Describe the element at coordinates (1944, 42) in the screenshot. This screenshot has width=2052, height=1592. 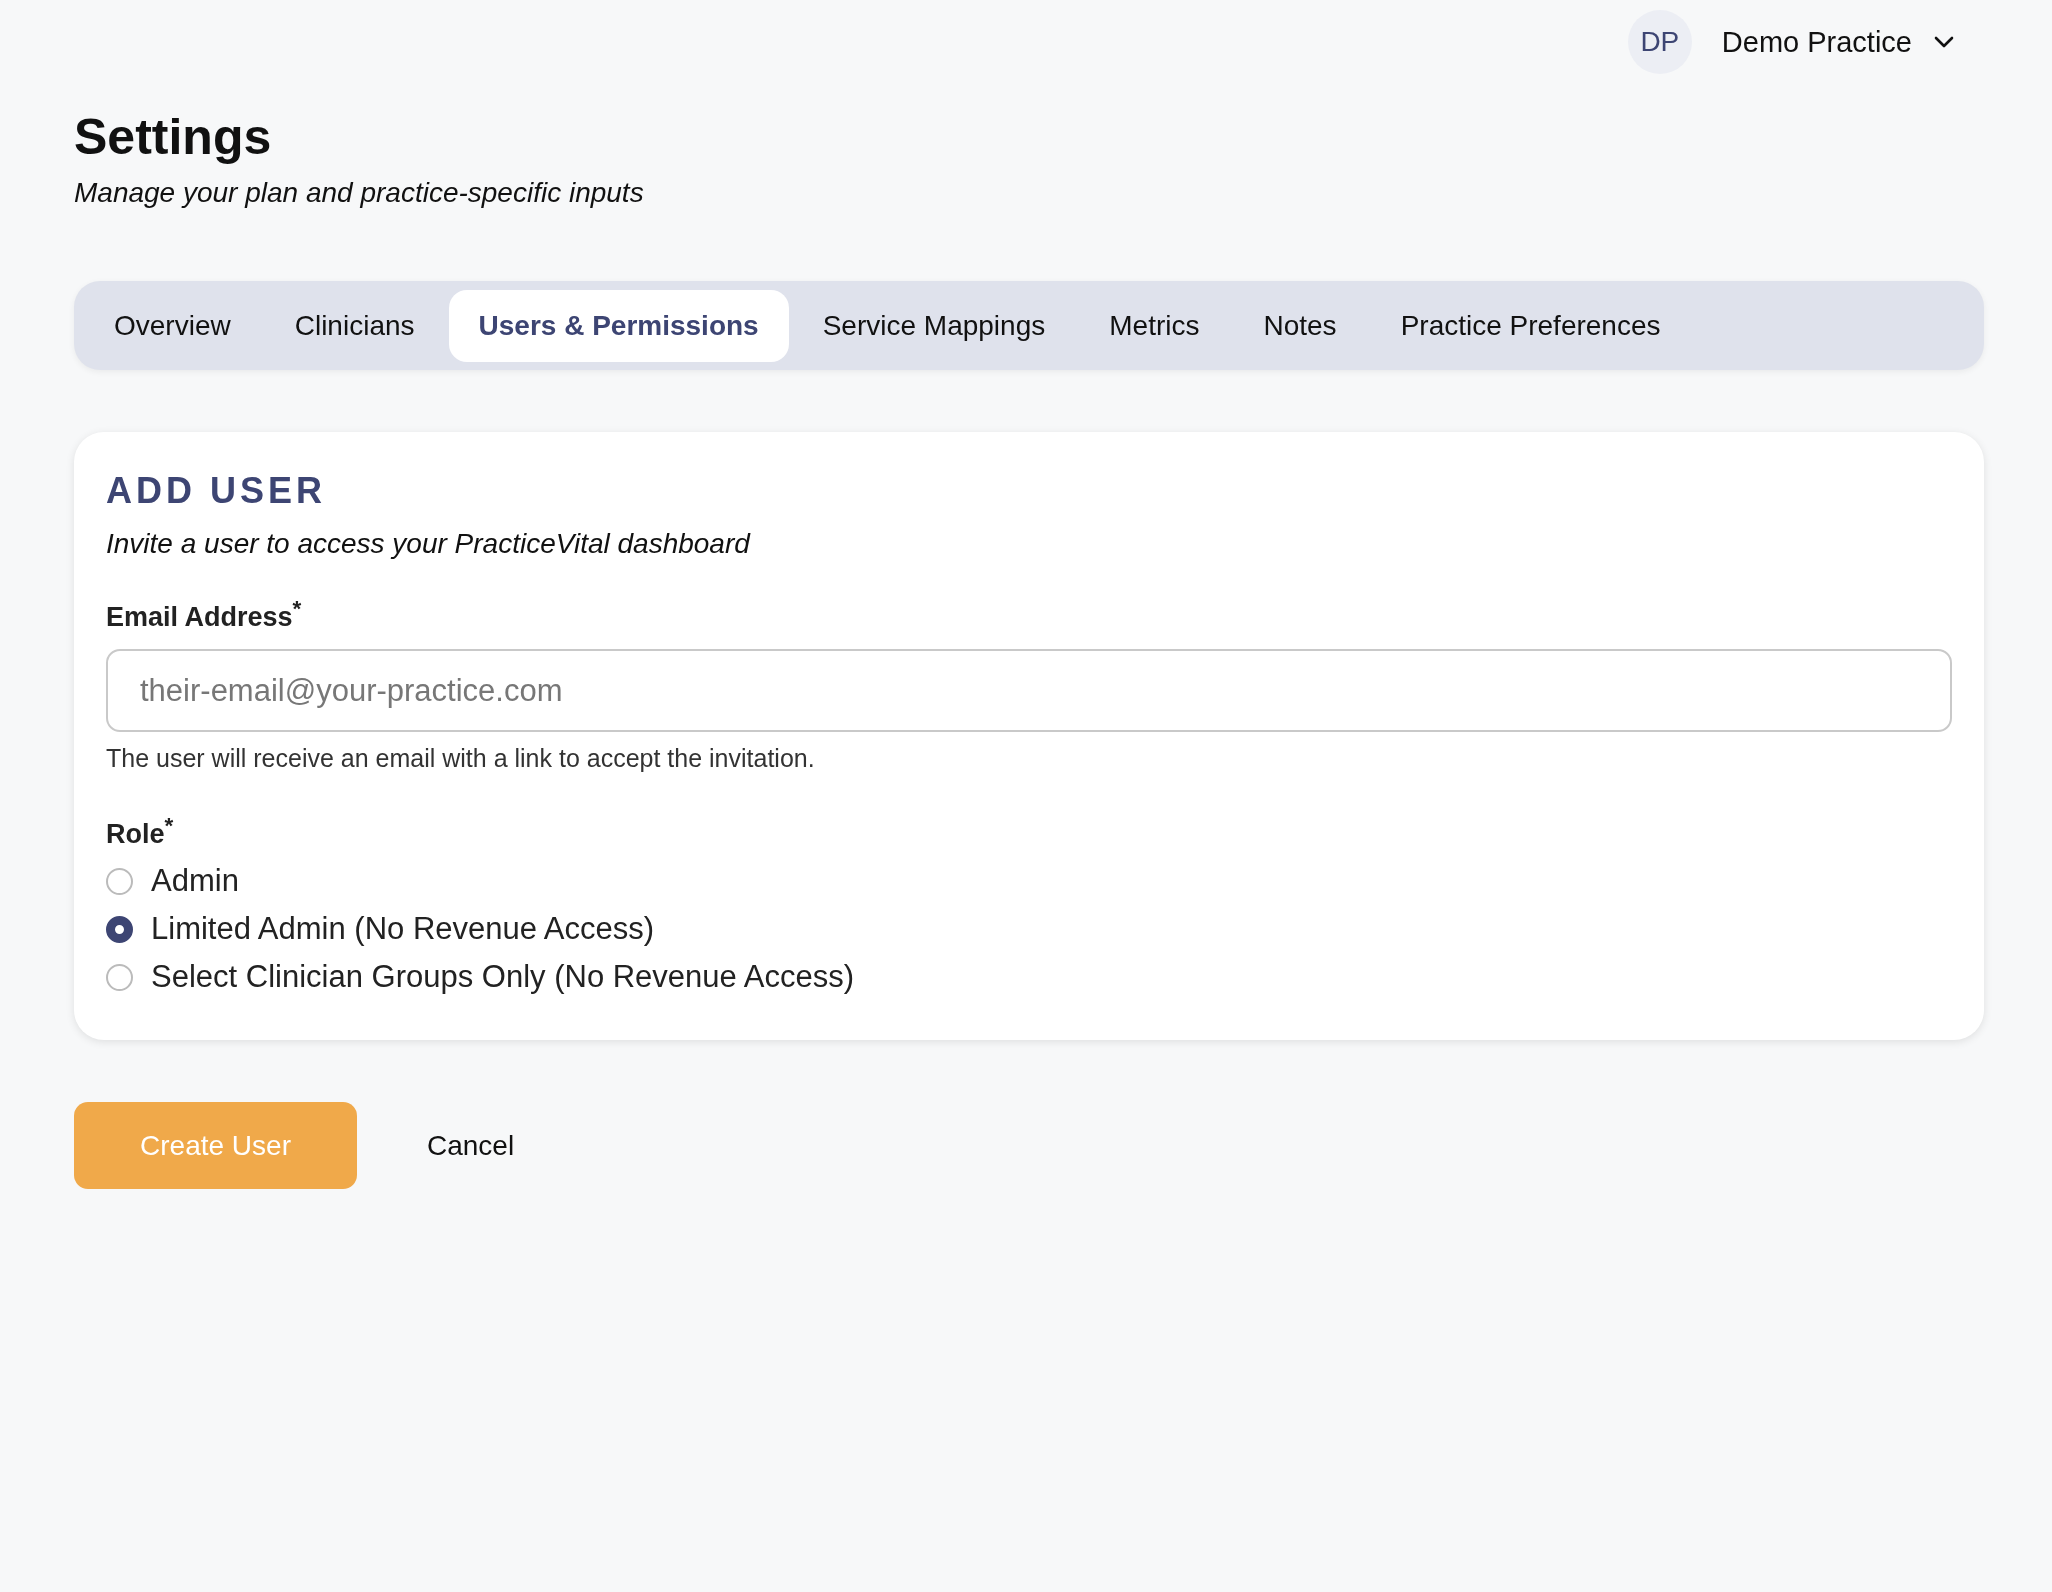
I see `chevron-down-icon` at that location.